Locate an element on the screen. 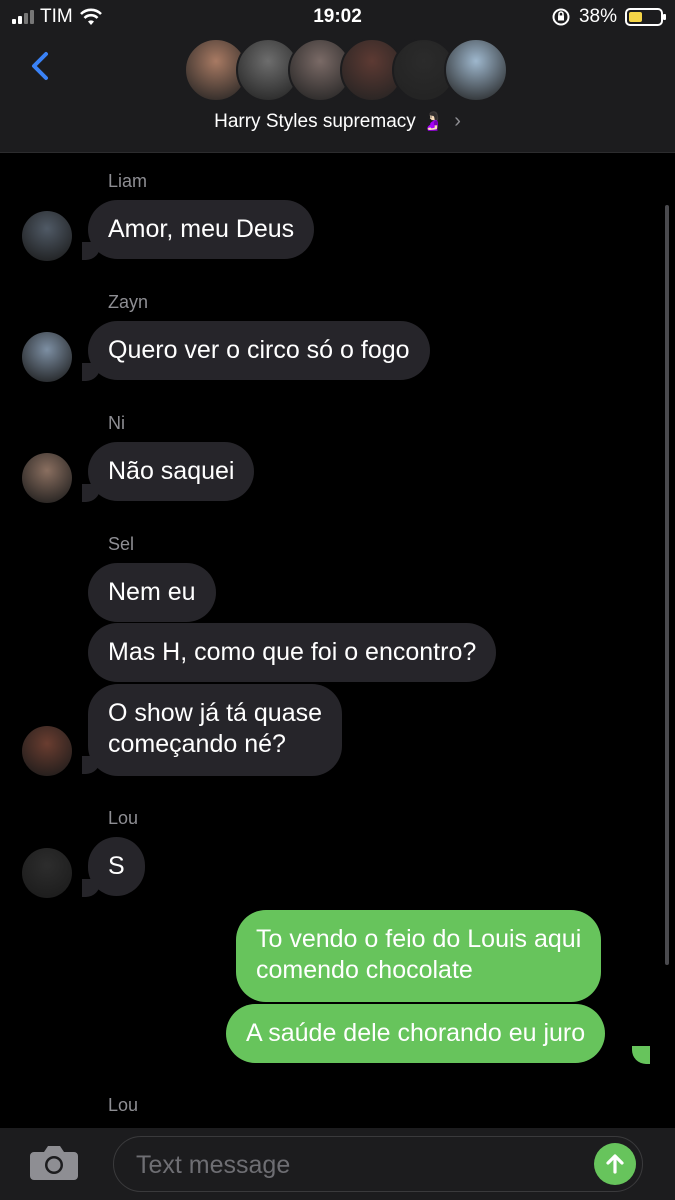 The width and height of the screenshot is (675, 1200). compose-bar is located at coordinates (337, 1164).